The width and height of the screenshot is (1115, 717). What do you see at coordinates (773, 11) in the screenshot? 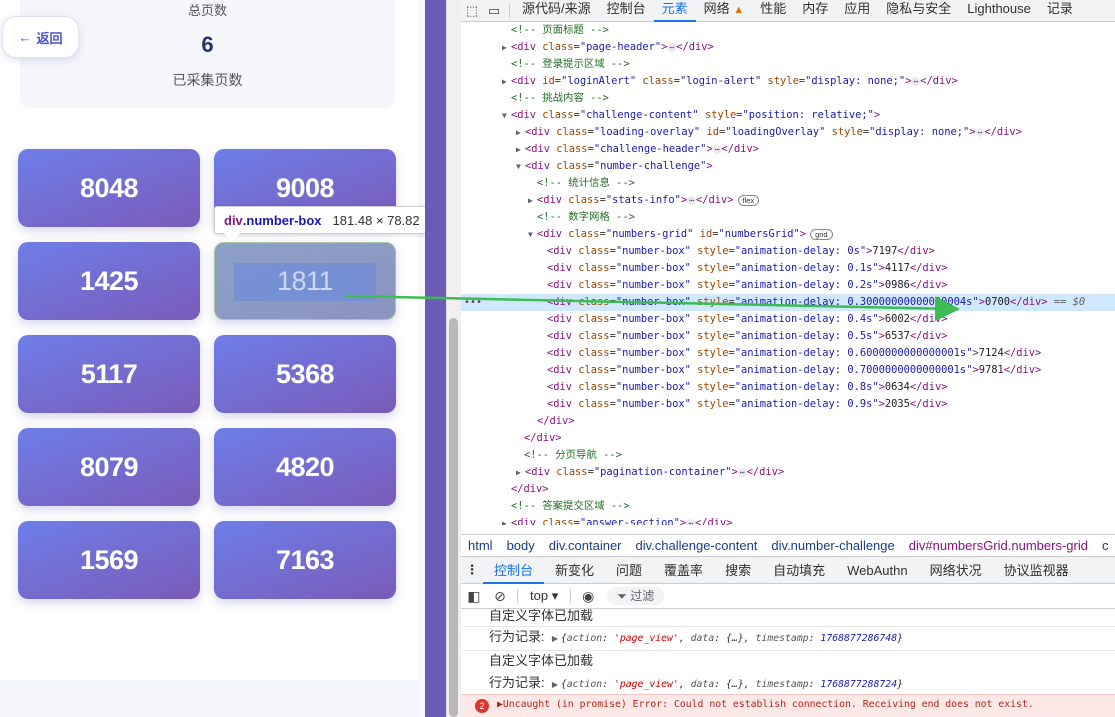
I see `tab-performance: 性能` at bounding box center [773, 11].